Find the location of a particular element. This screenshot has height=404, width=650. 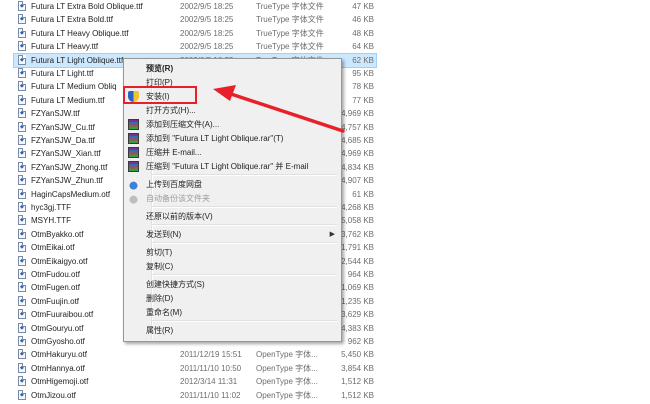

file-size: 3,762 KB is located at coordinates (357, 234).